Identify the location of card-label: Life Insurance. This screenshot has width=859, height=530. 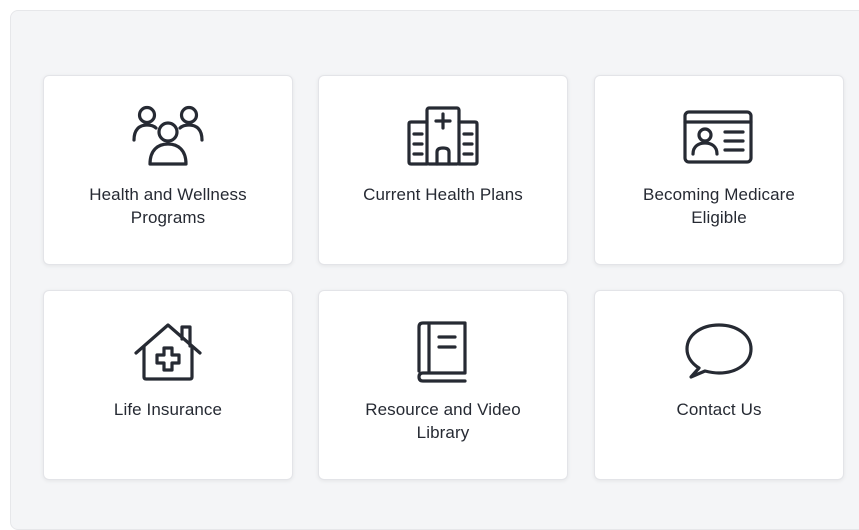
(168, 409).